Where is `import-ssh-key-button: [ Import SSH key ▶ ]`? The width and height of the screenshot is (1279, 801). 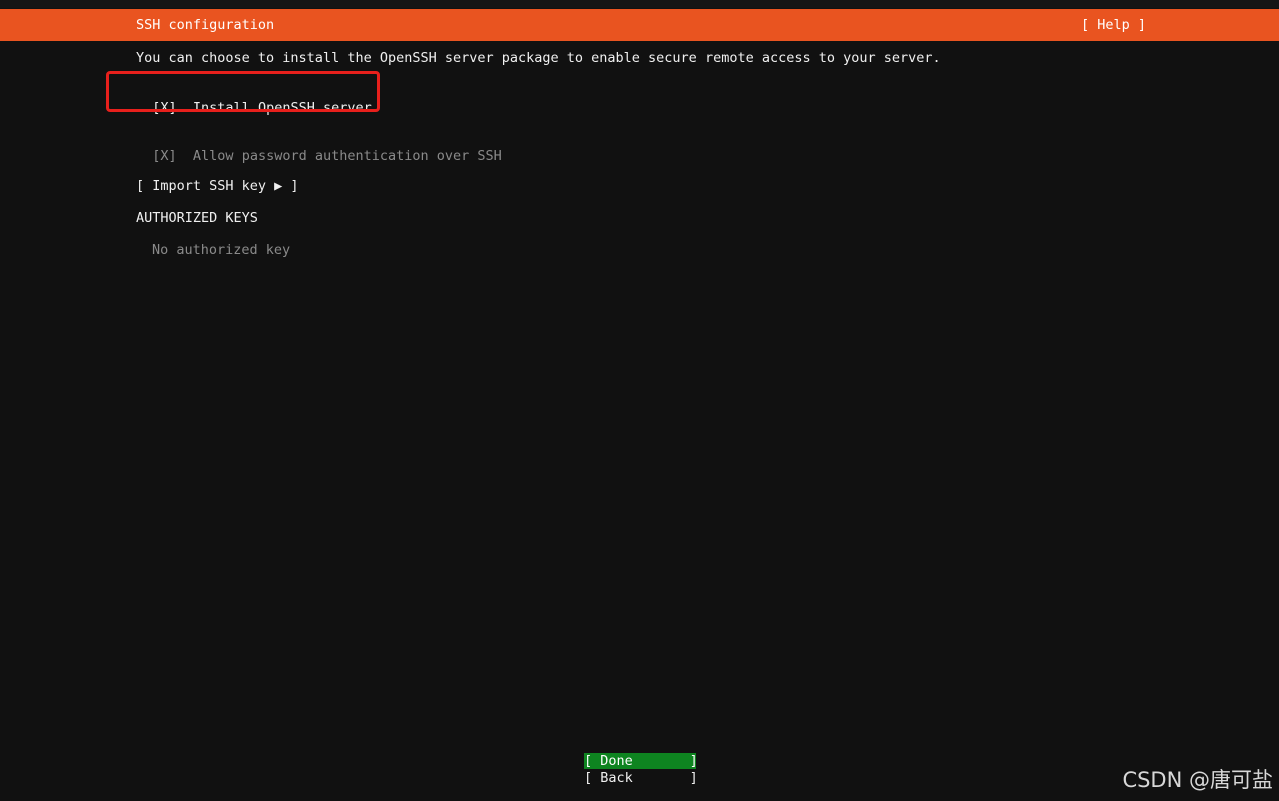 import-ssh-key-button: [ Import SSH key ▶ ] is located at coordinates (217, 186).